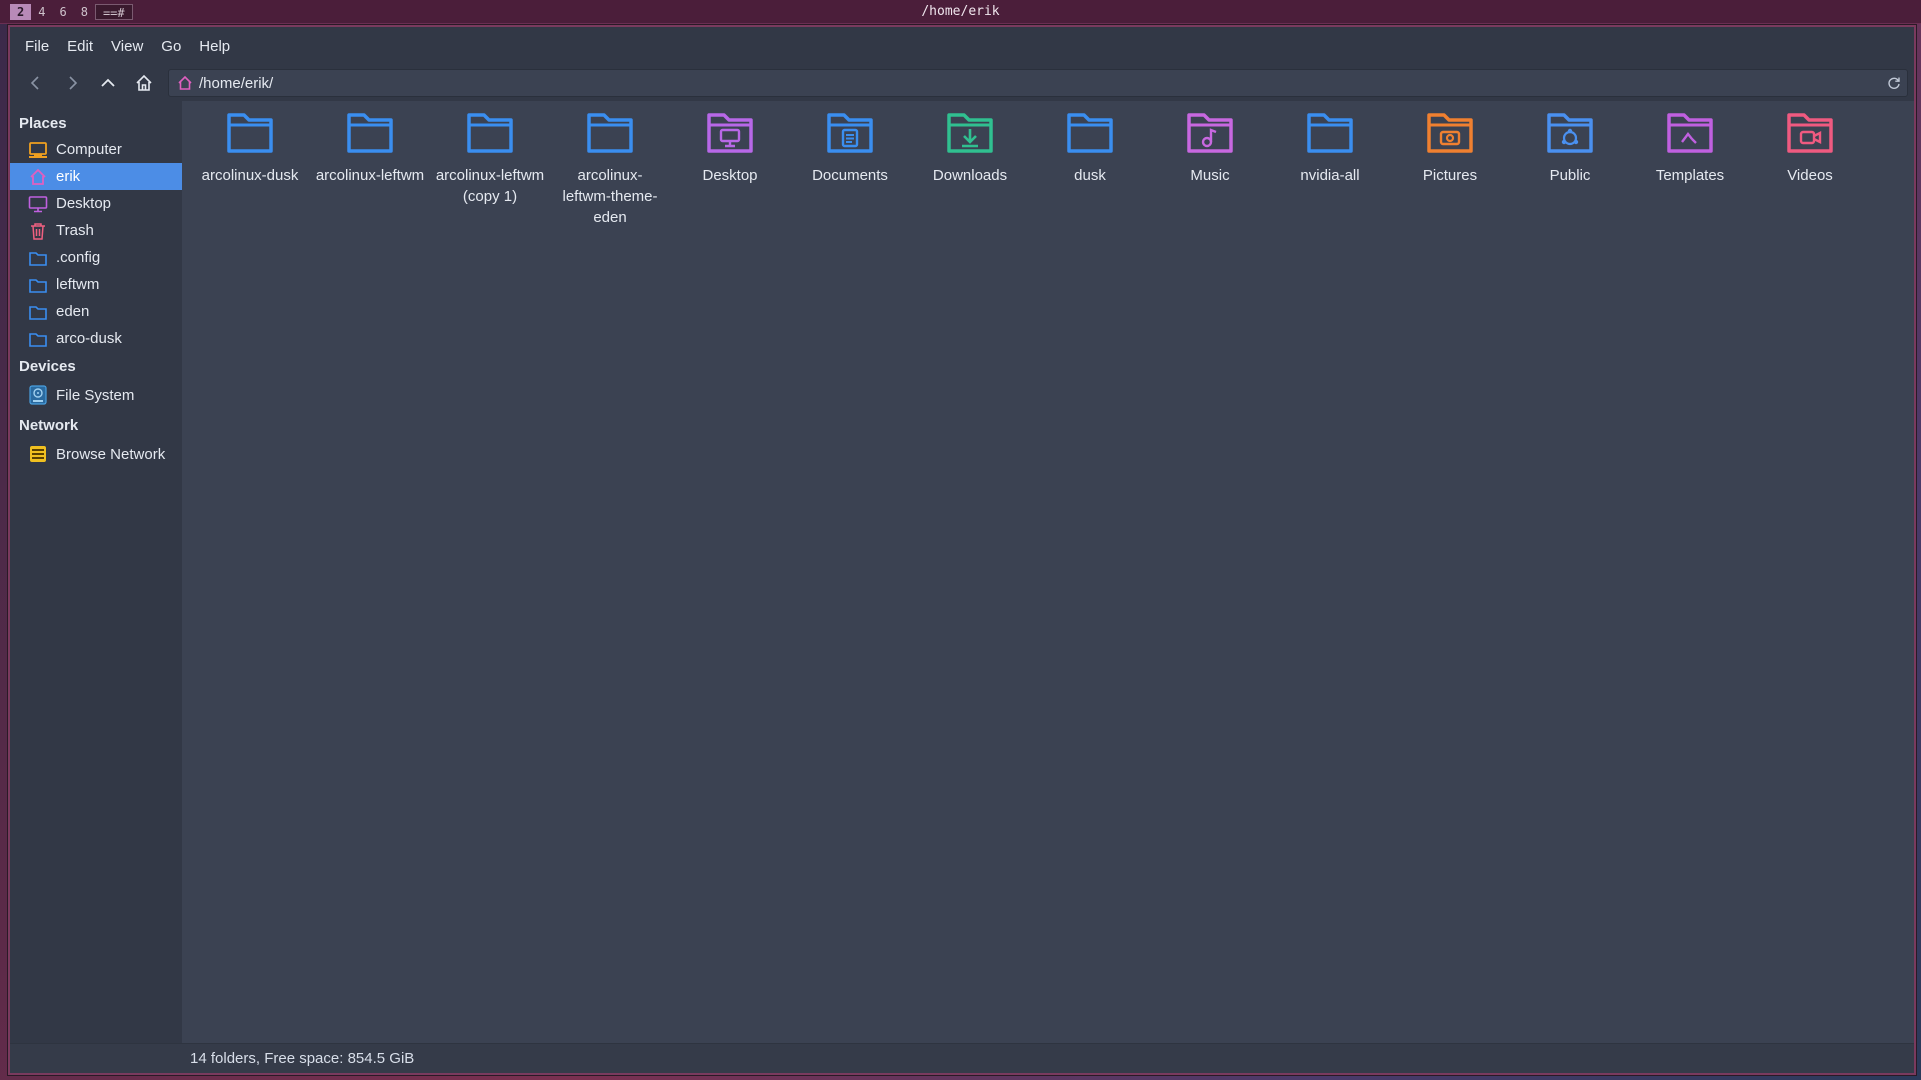 This screenshot has height=1080, width=1921. I want to click on home-button, so click(144, 83).